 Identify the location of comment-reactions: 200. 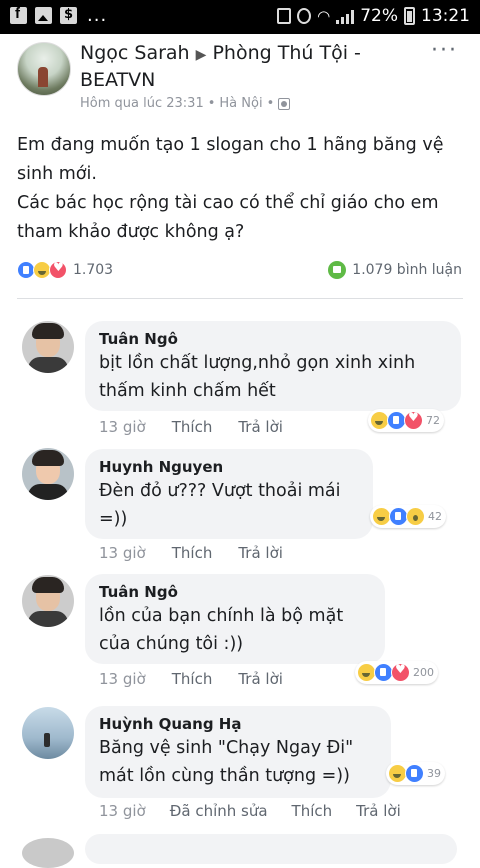
(396, 672).